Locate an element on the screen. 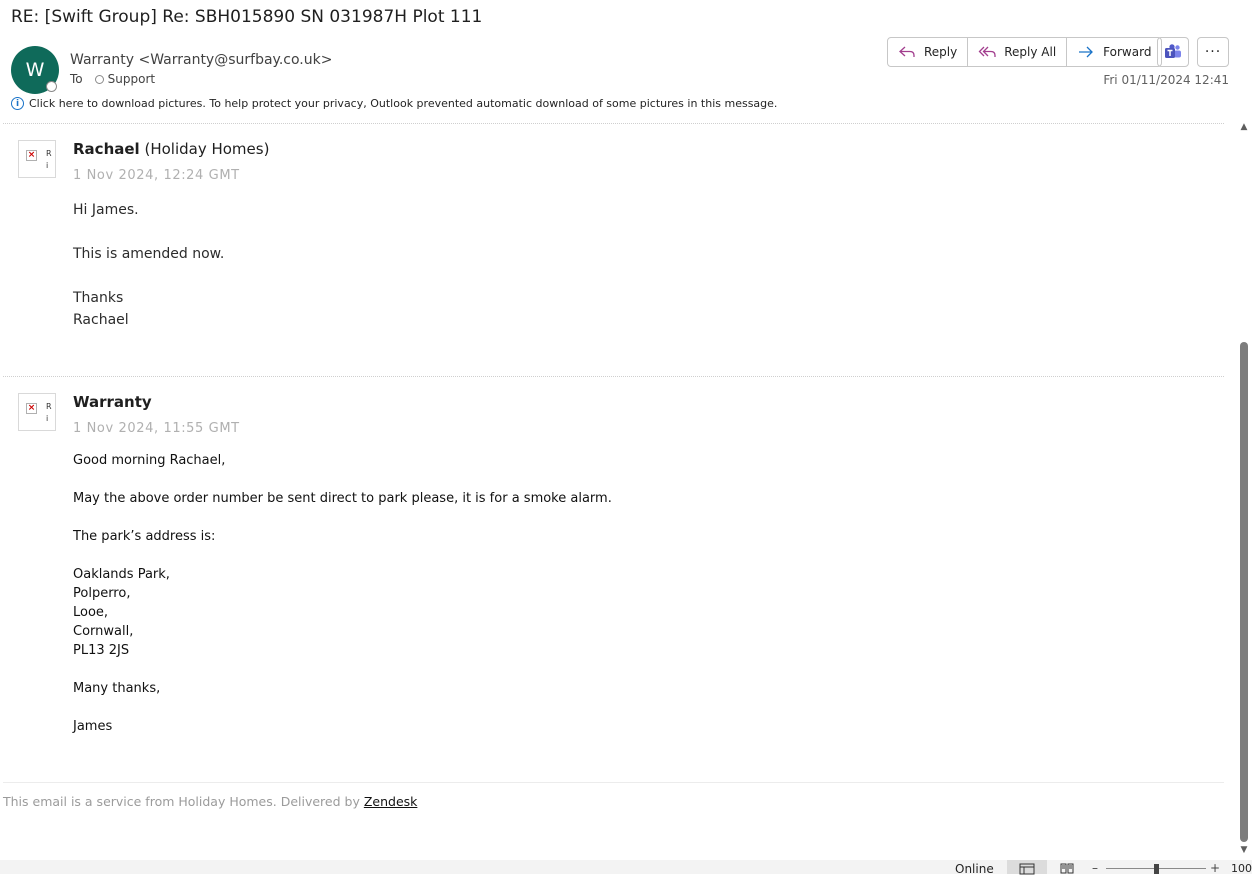 The width and height of the screenshot is (1252, 879). forward-button: Forward is located at coordinates (1114, 52).